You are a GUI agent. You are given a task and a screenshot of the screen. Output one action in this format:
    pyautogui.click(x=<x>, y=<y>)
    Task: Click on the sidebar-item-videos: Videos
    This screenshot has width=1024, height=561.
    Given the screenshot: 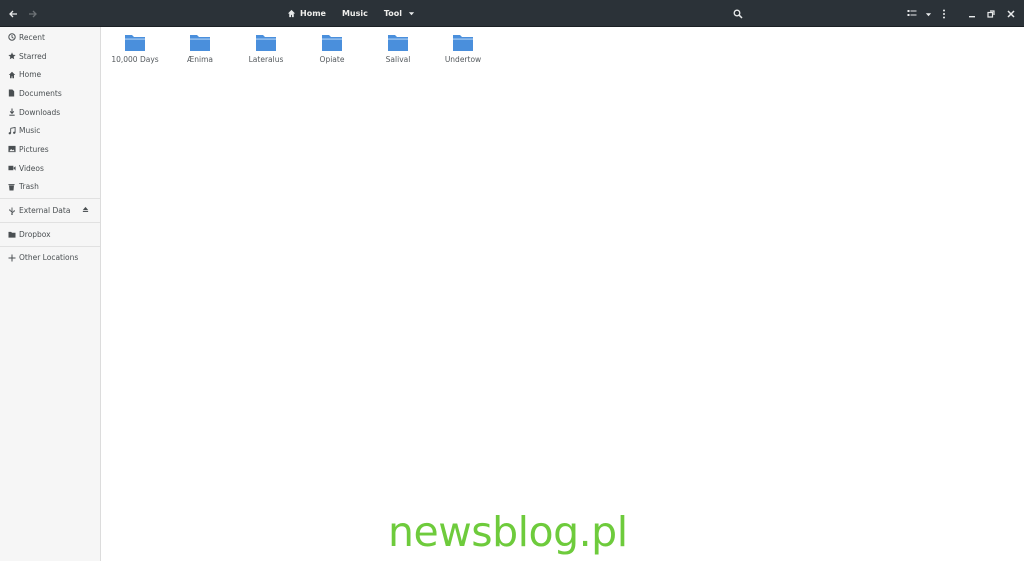 What is the action you would take?
    pyautogui.click(x=50, y=168)
    